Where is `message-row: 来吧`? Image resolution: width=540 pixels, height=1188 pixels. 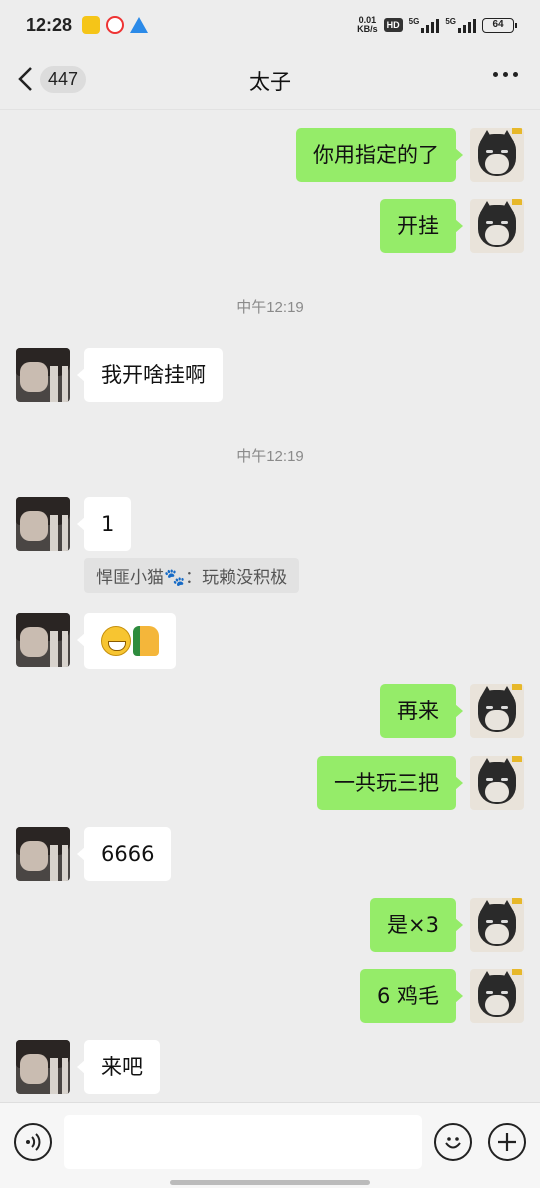 message-row: 来吧 is located at coordinates (88, 1067).